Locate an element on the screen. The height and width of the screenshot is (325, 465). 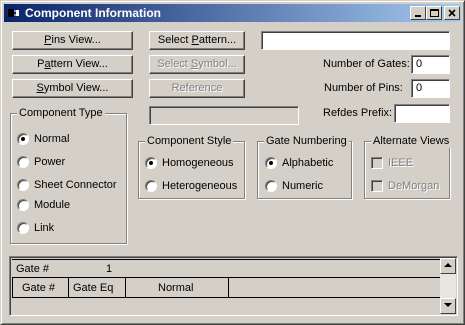
radio-label: Module is located at coordinates (52, 205).